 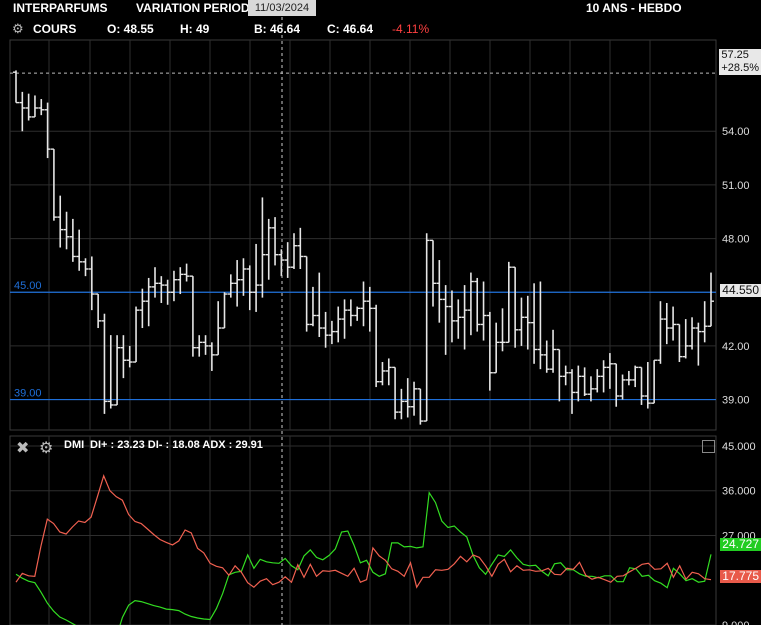 I want to click on y-tick-label: 39.00, so click(x=736, y=401).